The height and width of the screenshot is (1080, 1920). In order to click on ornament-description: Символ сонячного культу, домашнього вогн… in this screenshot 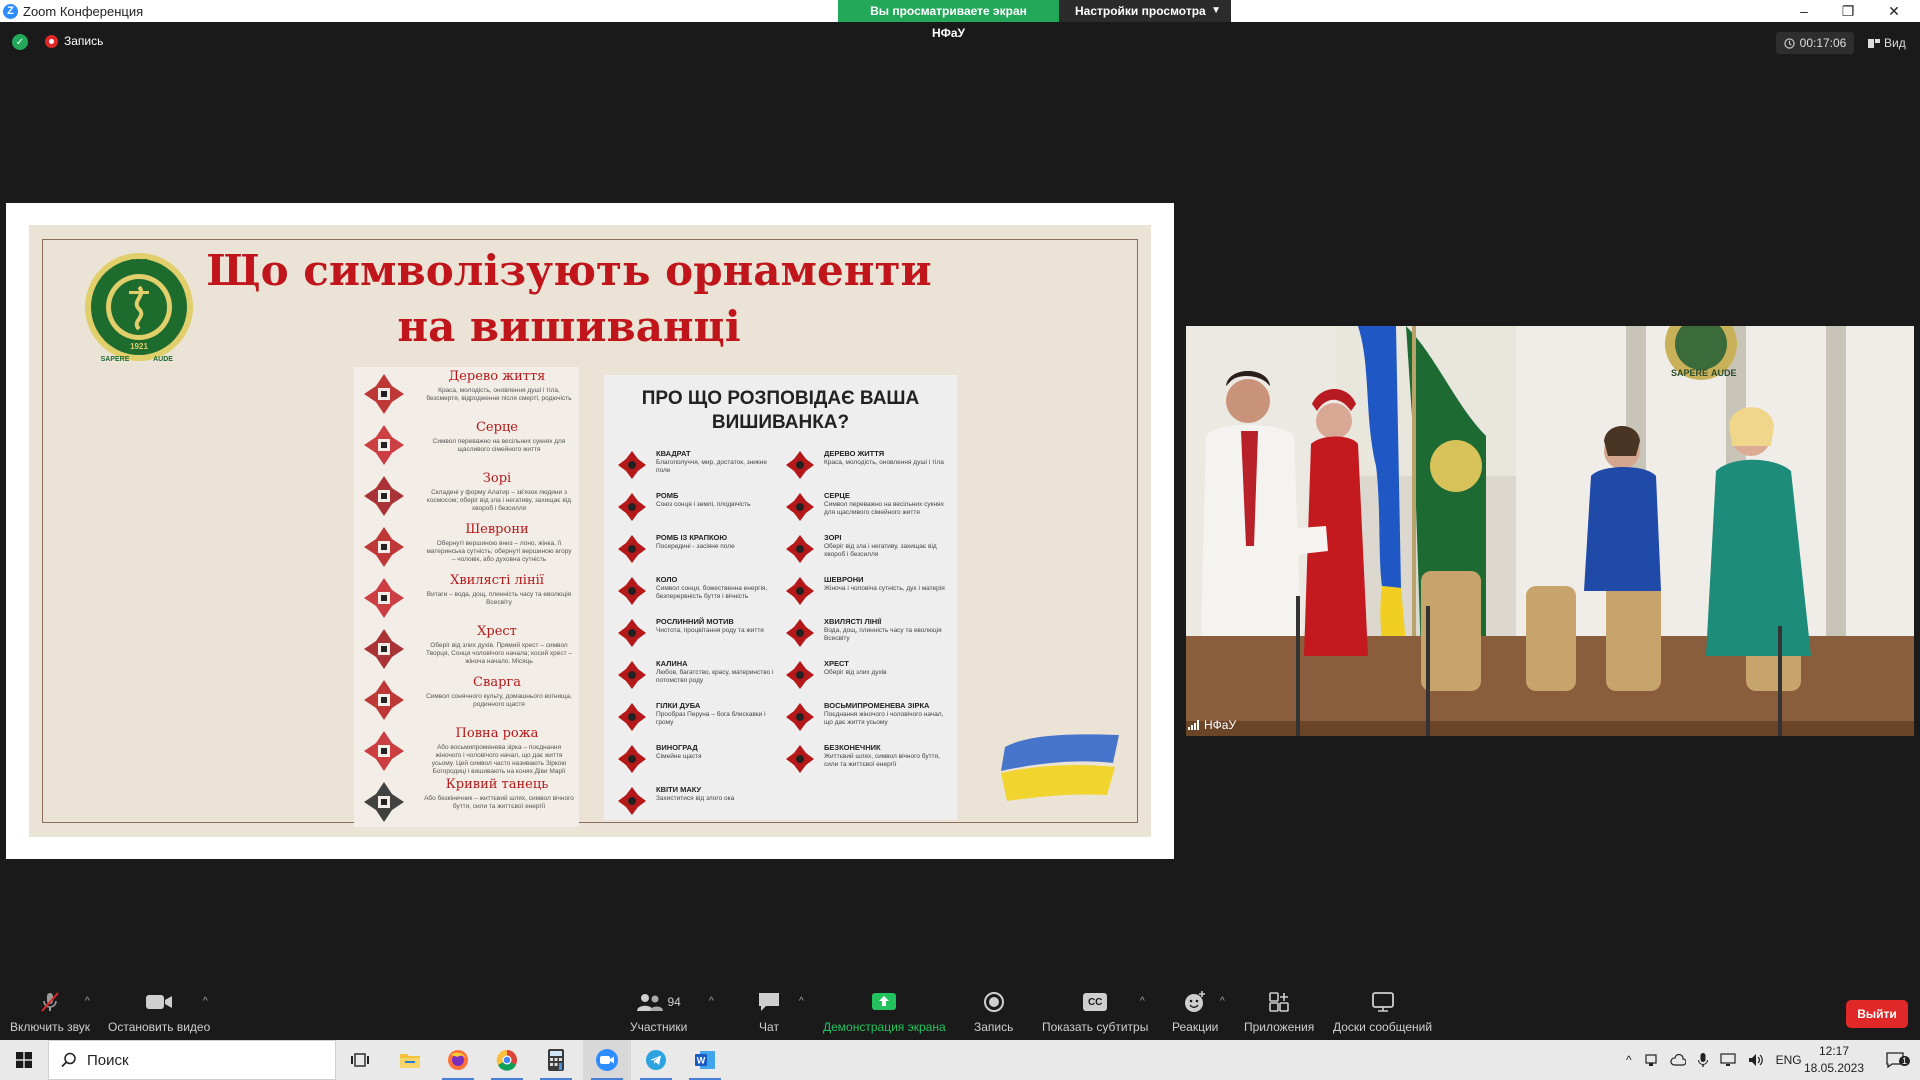, I will do `click(499, 700)`.